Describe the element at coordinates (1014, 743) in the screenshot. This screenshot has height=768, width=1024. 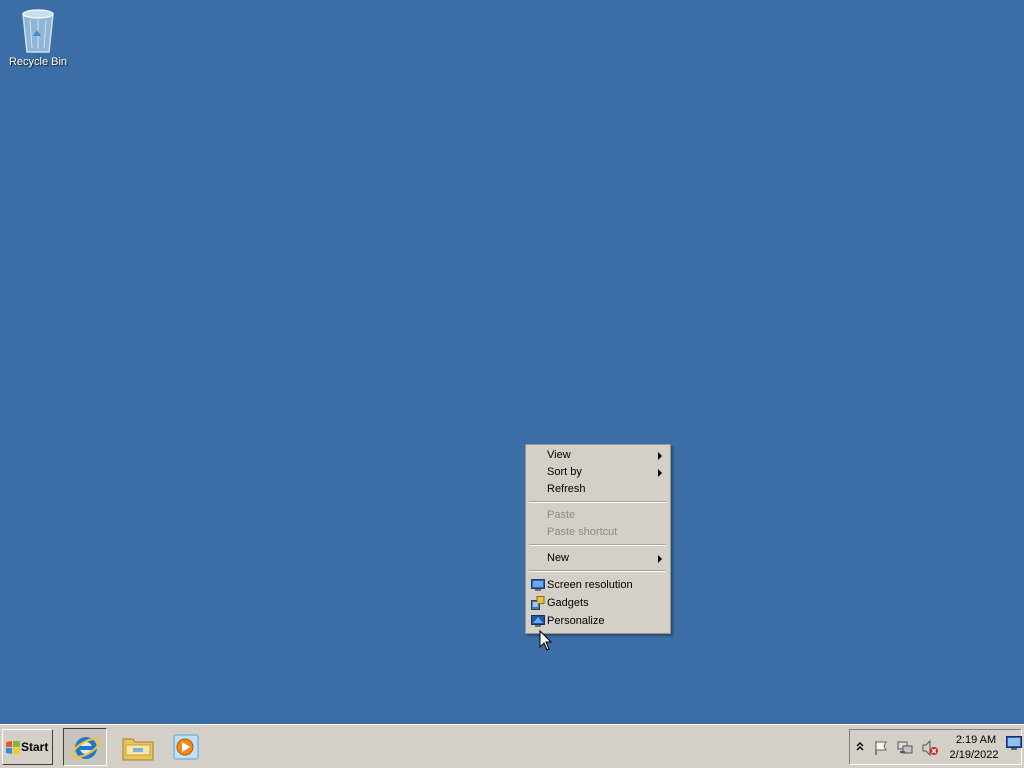
I see `show-desktop-icon` at that location.